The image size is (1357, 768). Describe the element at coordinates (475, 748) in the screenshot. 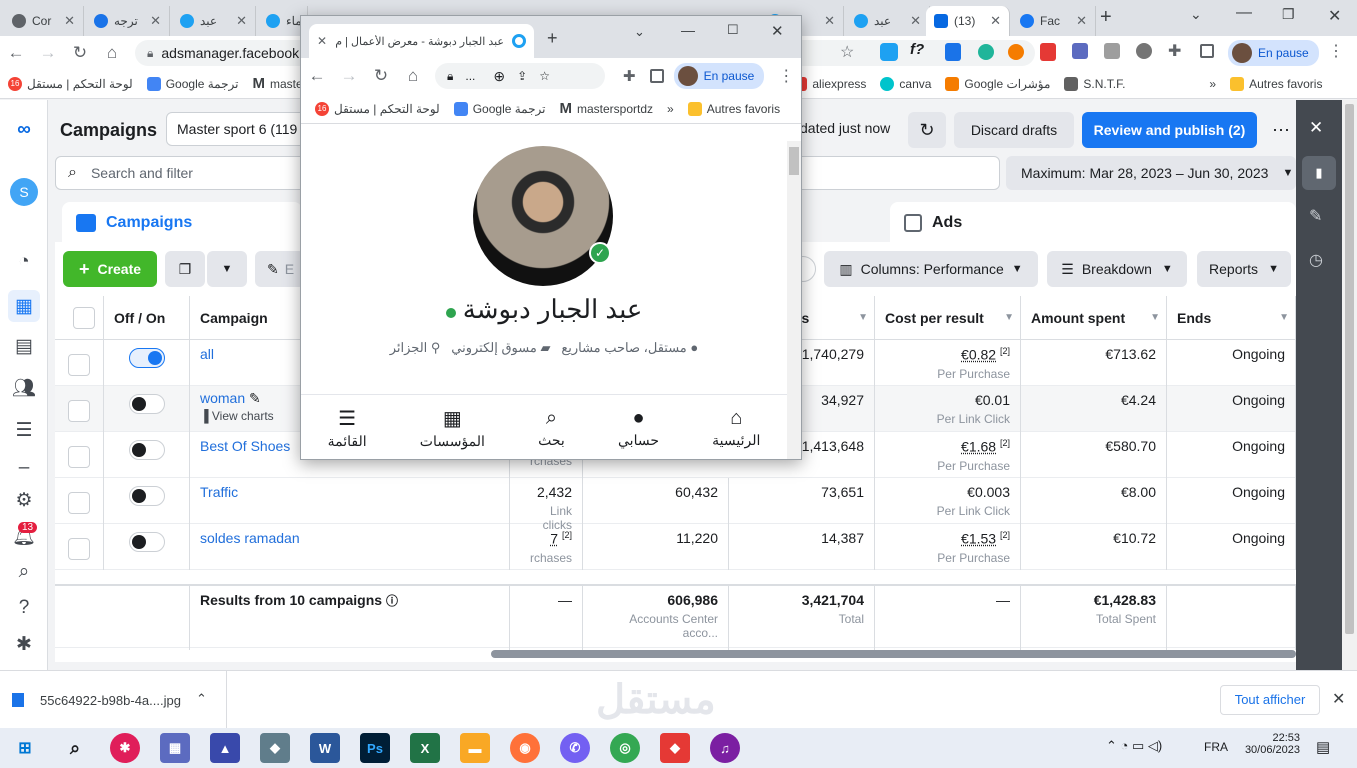

I see `folder-icon: ▬` at that location.